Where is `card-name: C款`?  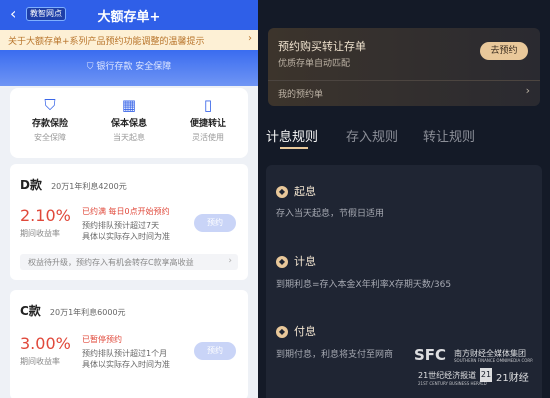 card-name: C款 is located at coordinates (30, 311).